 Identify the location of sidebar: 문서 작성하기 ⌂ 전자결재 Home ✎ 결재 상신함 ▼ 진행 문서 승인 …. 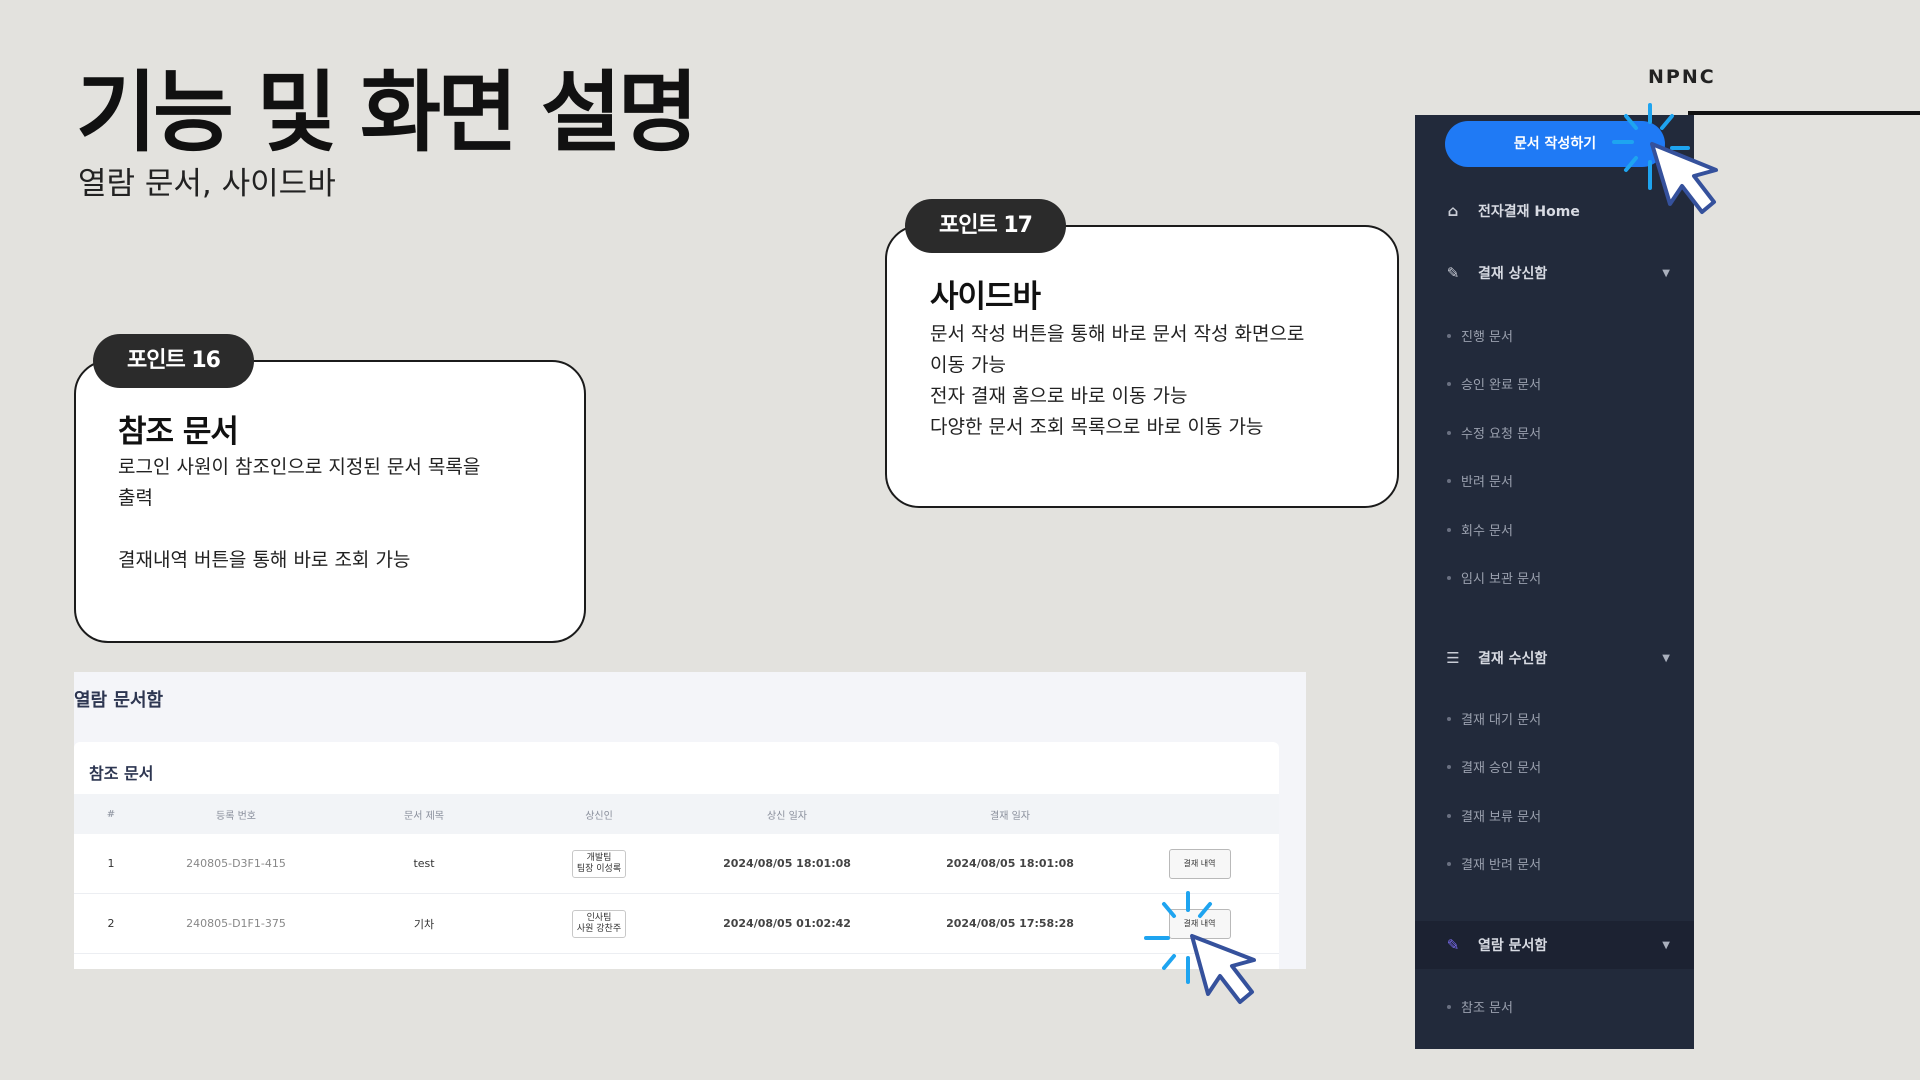
(1554, 582).